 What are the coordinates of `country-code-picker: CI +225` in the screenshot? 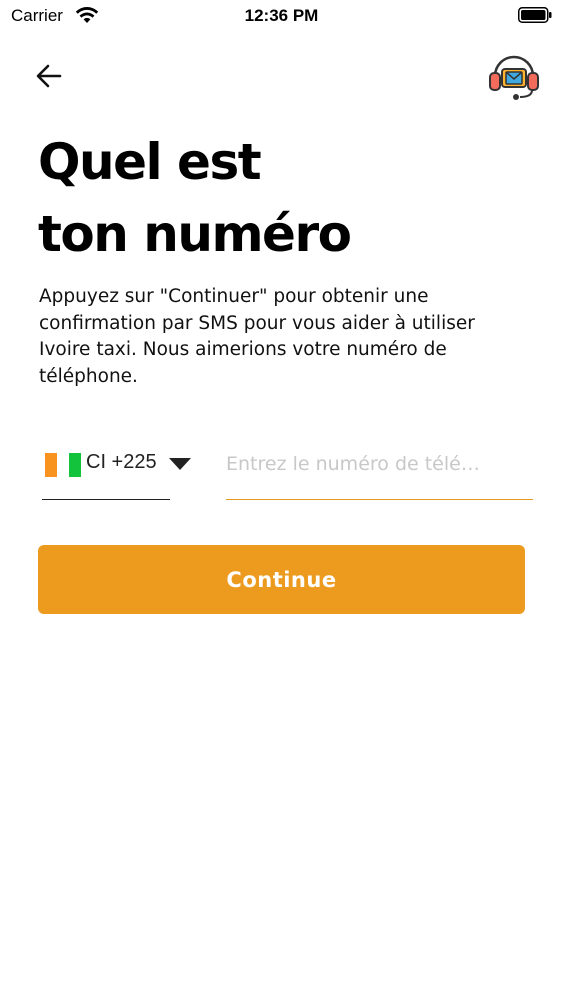 It's located at (116, 471).